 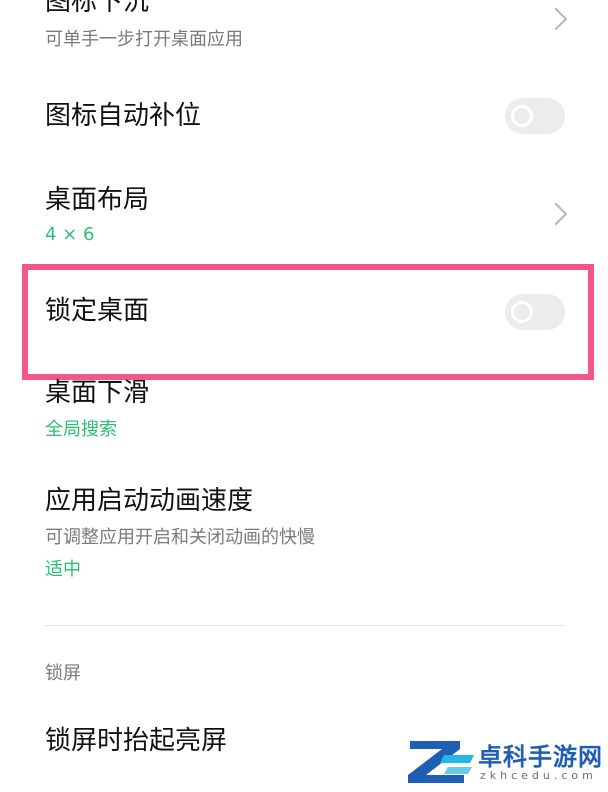 What do you see at coordinates (535, 116) in the screenshot?
I see `icon-auto-fill-switch` at bounding box center [535, 116].